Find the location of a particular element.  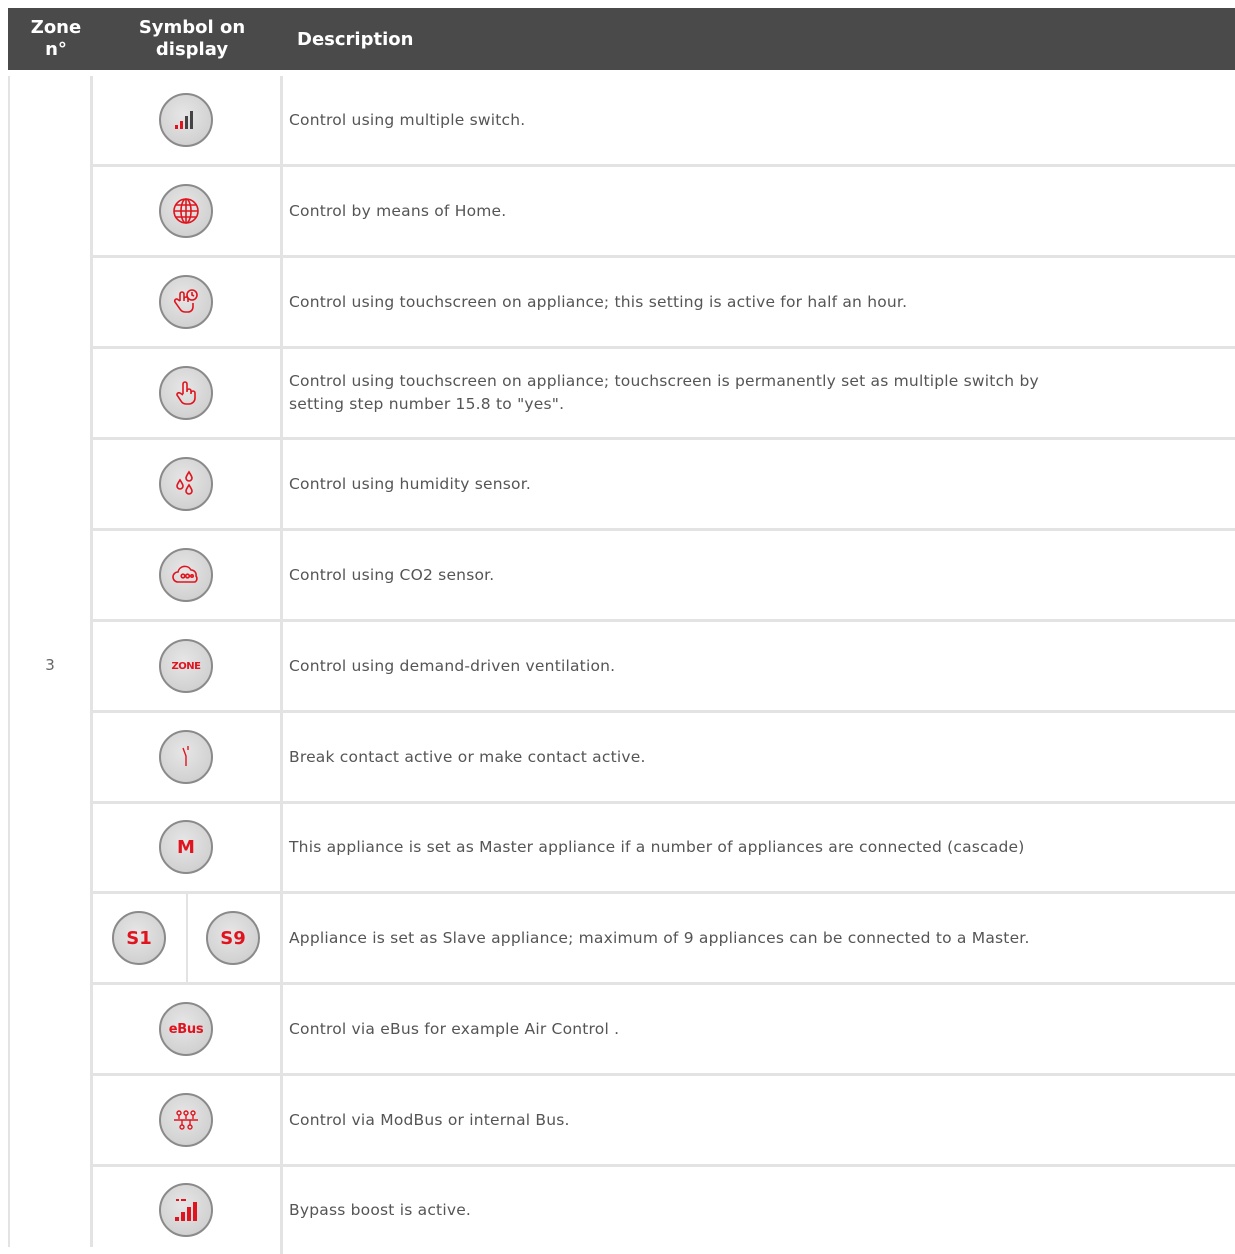

humidity-drops-icon is located at coordinates (186, 484).